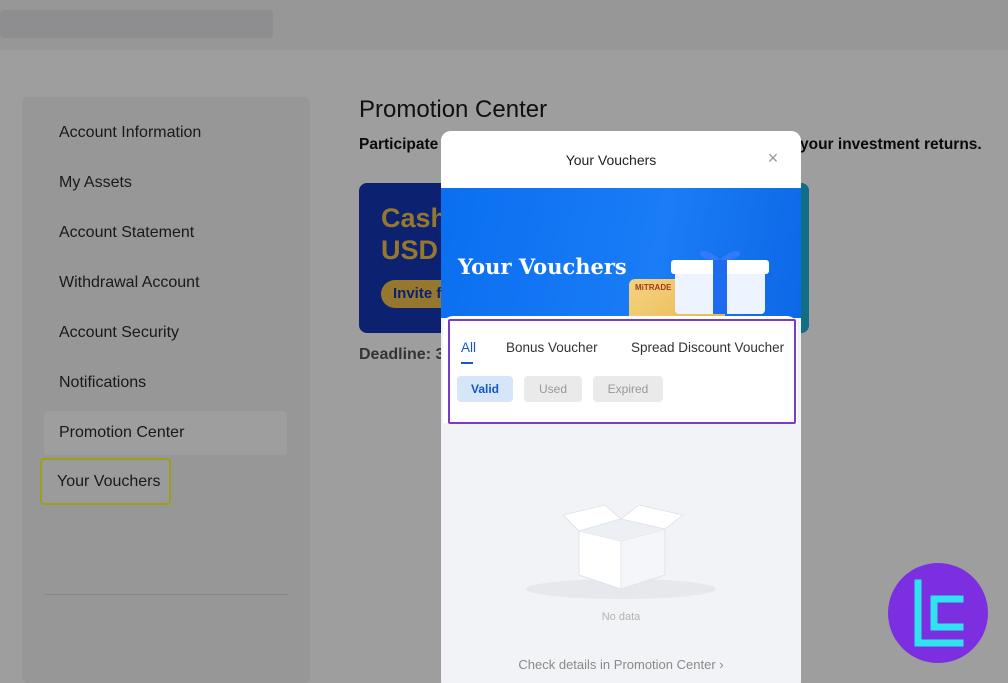  Describe the element at coordinates (621, 617) in the screenshot. I see `empty-state-text: No data` at that location.